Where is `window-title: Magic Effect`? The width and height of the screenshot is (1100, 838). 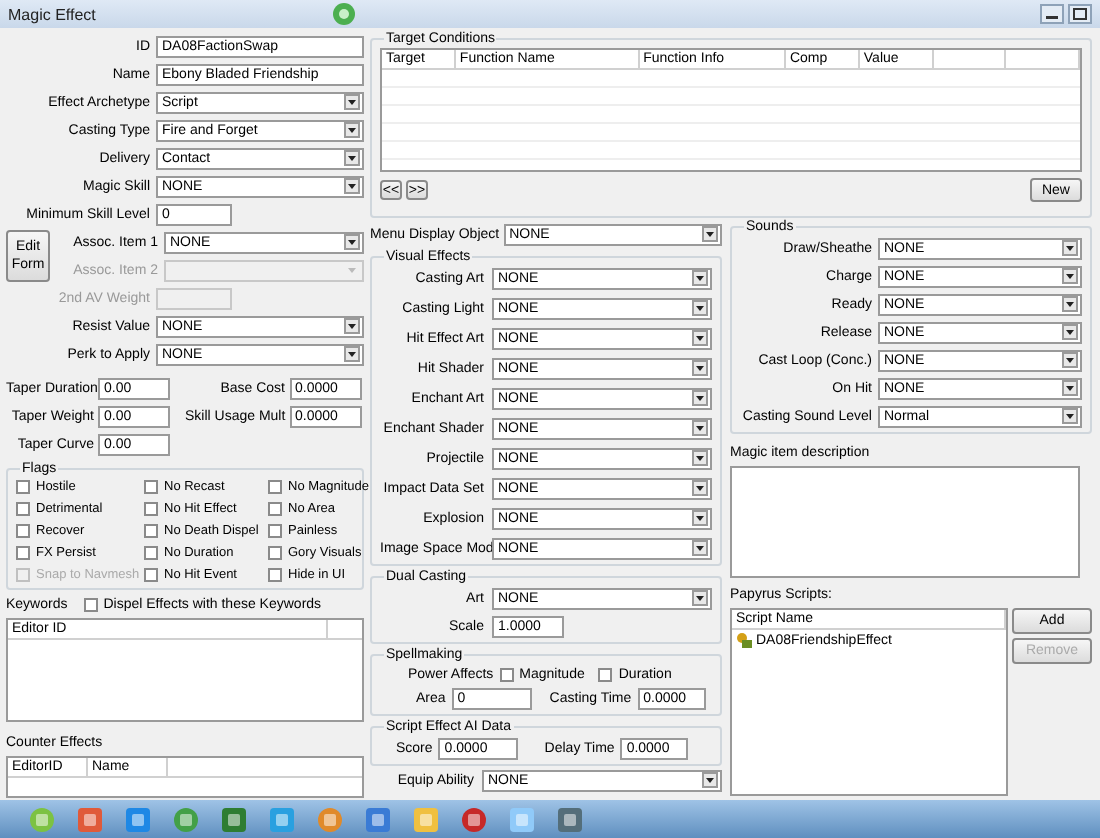
window-title: Magic Effect is located at coordinates (52, 14).